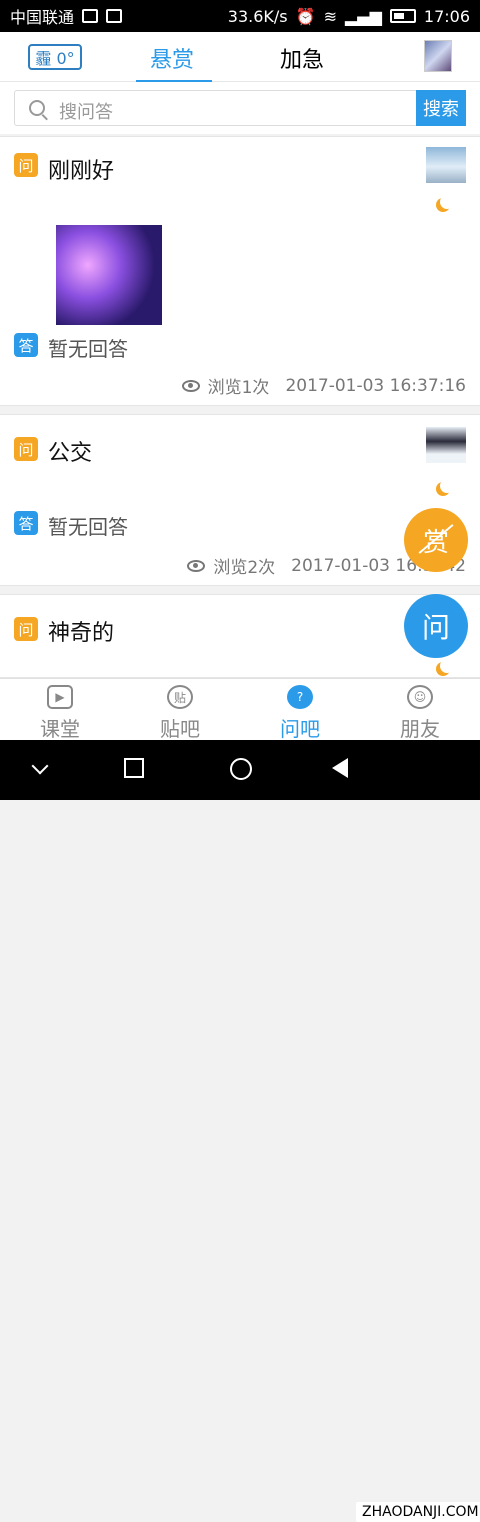 The height and width of the screenshot is (1522, 480). What do you see at coordinates (240, 500) in the screenshot?
I see `question-card: 问 公交 答 暂无回答 浏览2次 2017-01-03 16:3..42` at bounding box center [240, 500].